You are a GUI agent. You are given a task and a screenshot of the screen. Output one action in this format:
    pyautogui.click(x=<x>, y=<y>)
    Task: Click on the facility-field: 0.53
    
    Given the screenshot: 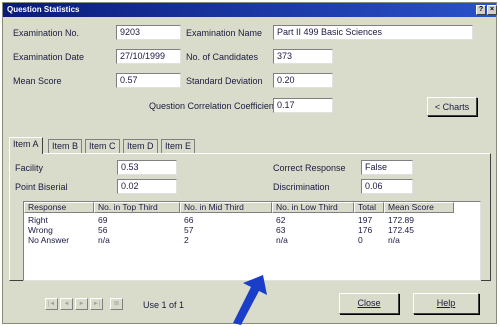 What is the action you would take?
    pyautogui.click(x=147, y=167)
    